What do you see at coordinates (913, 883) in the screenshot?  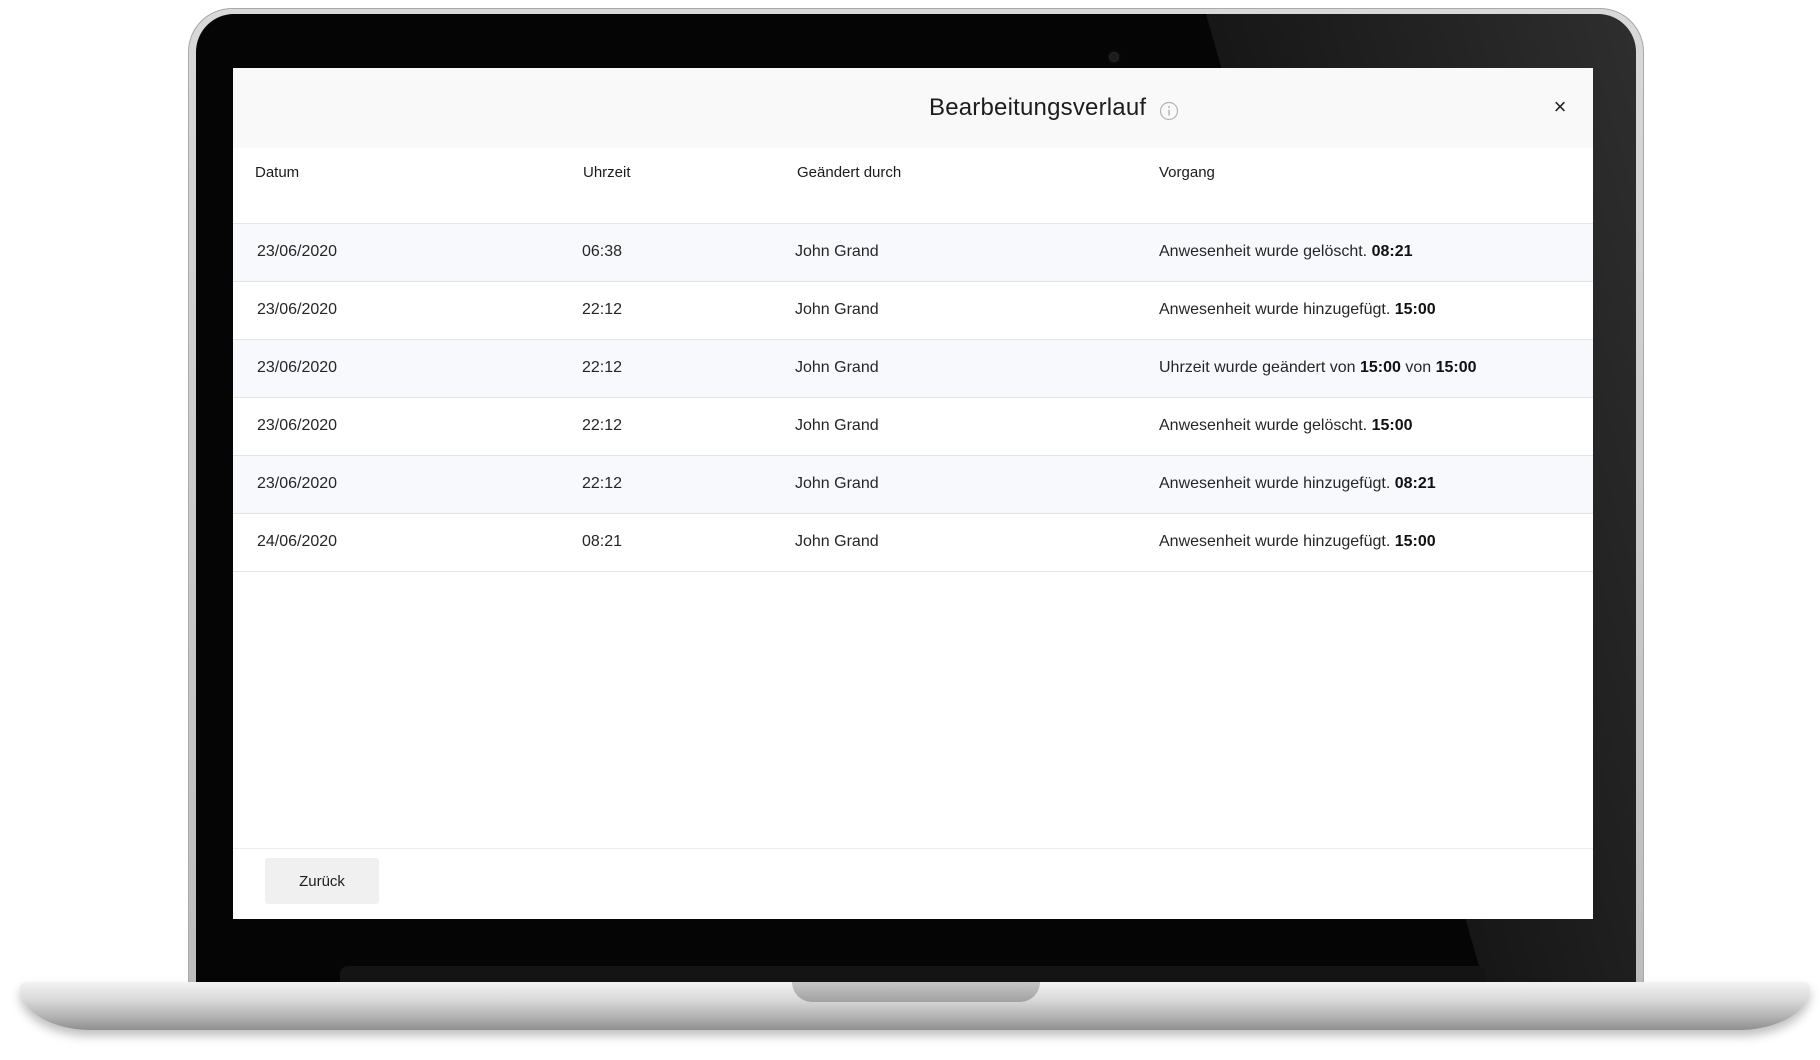 I see `dialog-footer` at bounding box center [913, 883].